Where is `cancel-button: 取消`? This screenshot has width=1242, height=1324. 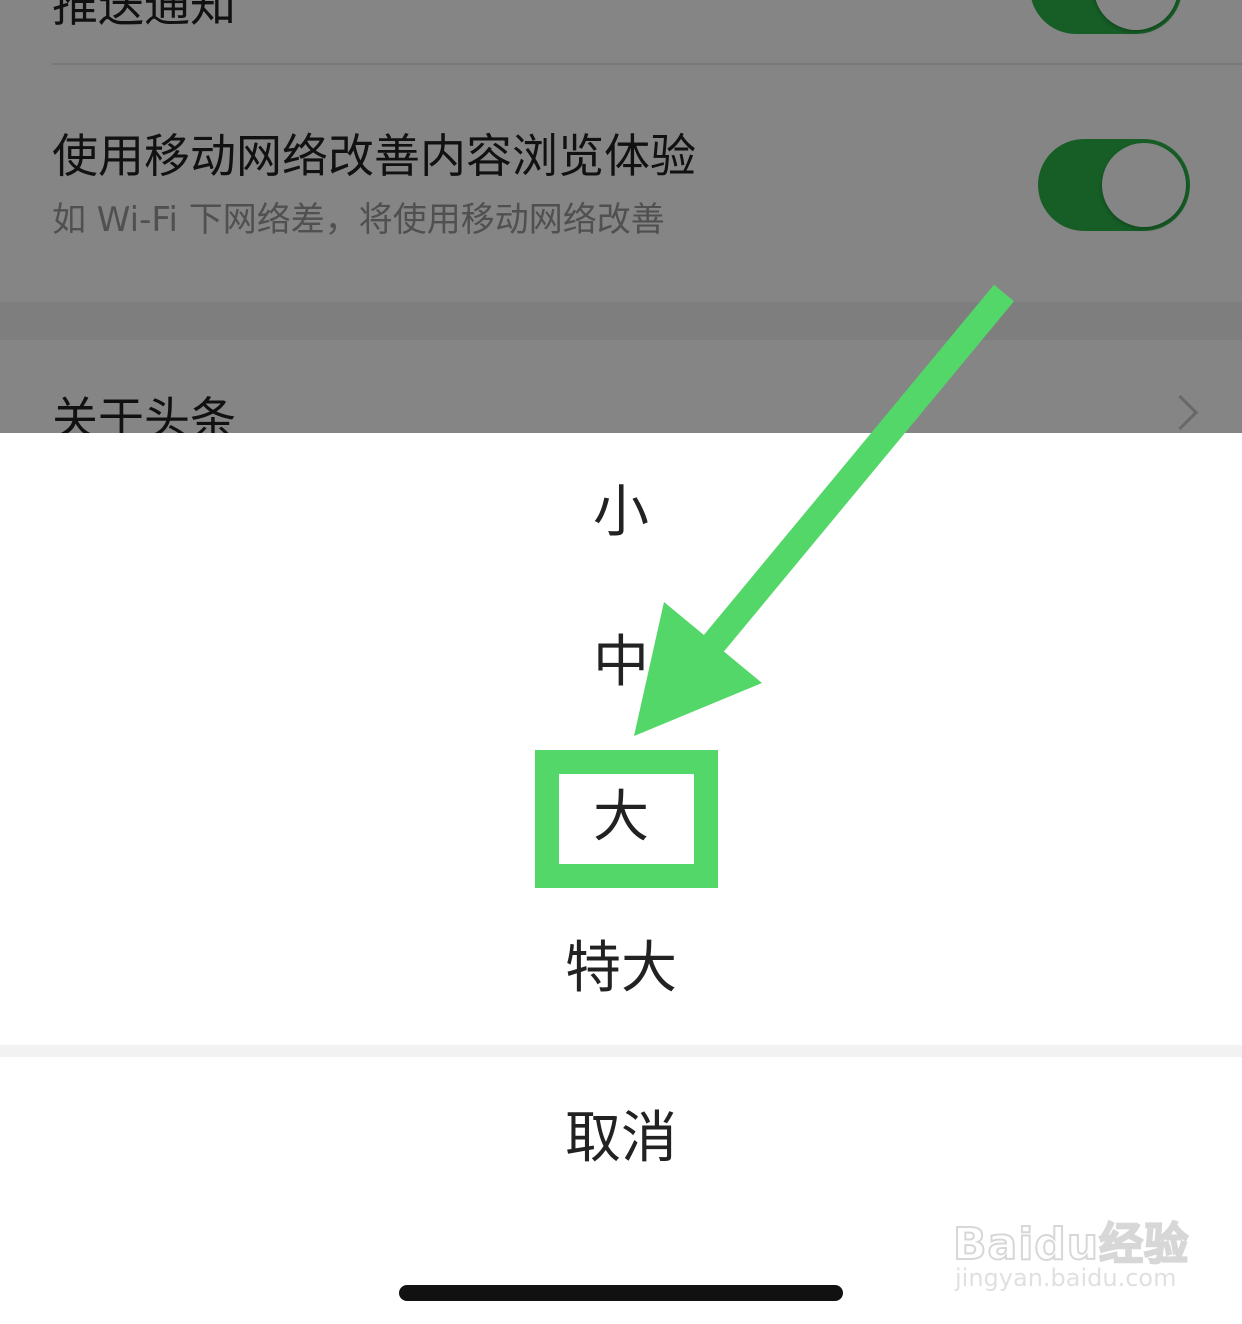
cancel-button: 取消 is located at coordinates (621, 1139).